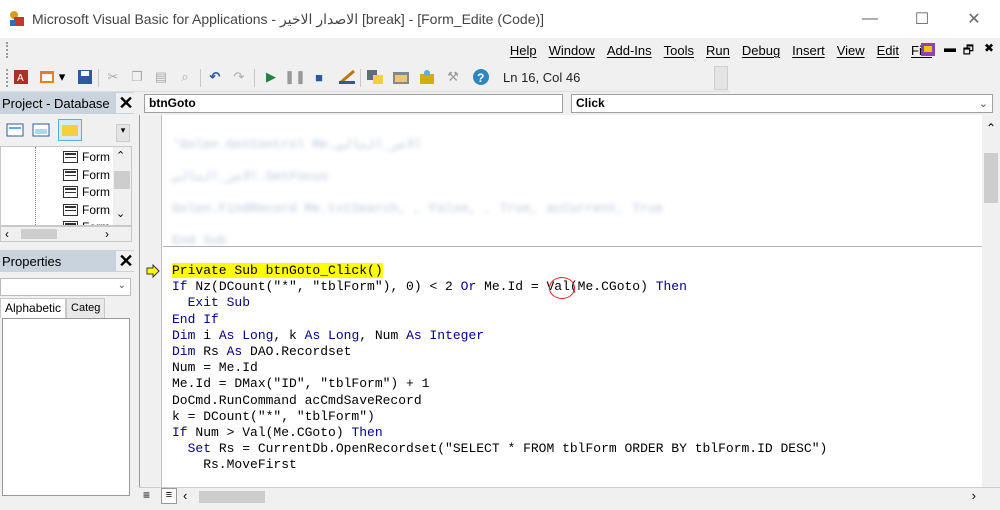 This screenshot has width=1000, height=510. I want to click on code-line: Dim i As Long, k As Long, Num As Integer, so click(328, 336).